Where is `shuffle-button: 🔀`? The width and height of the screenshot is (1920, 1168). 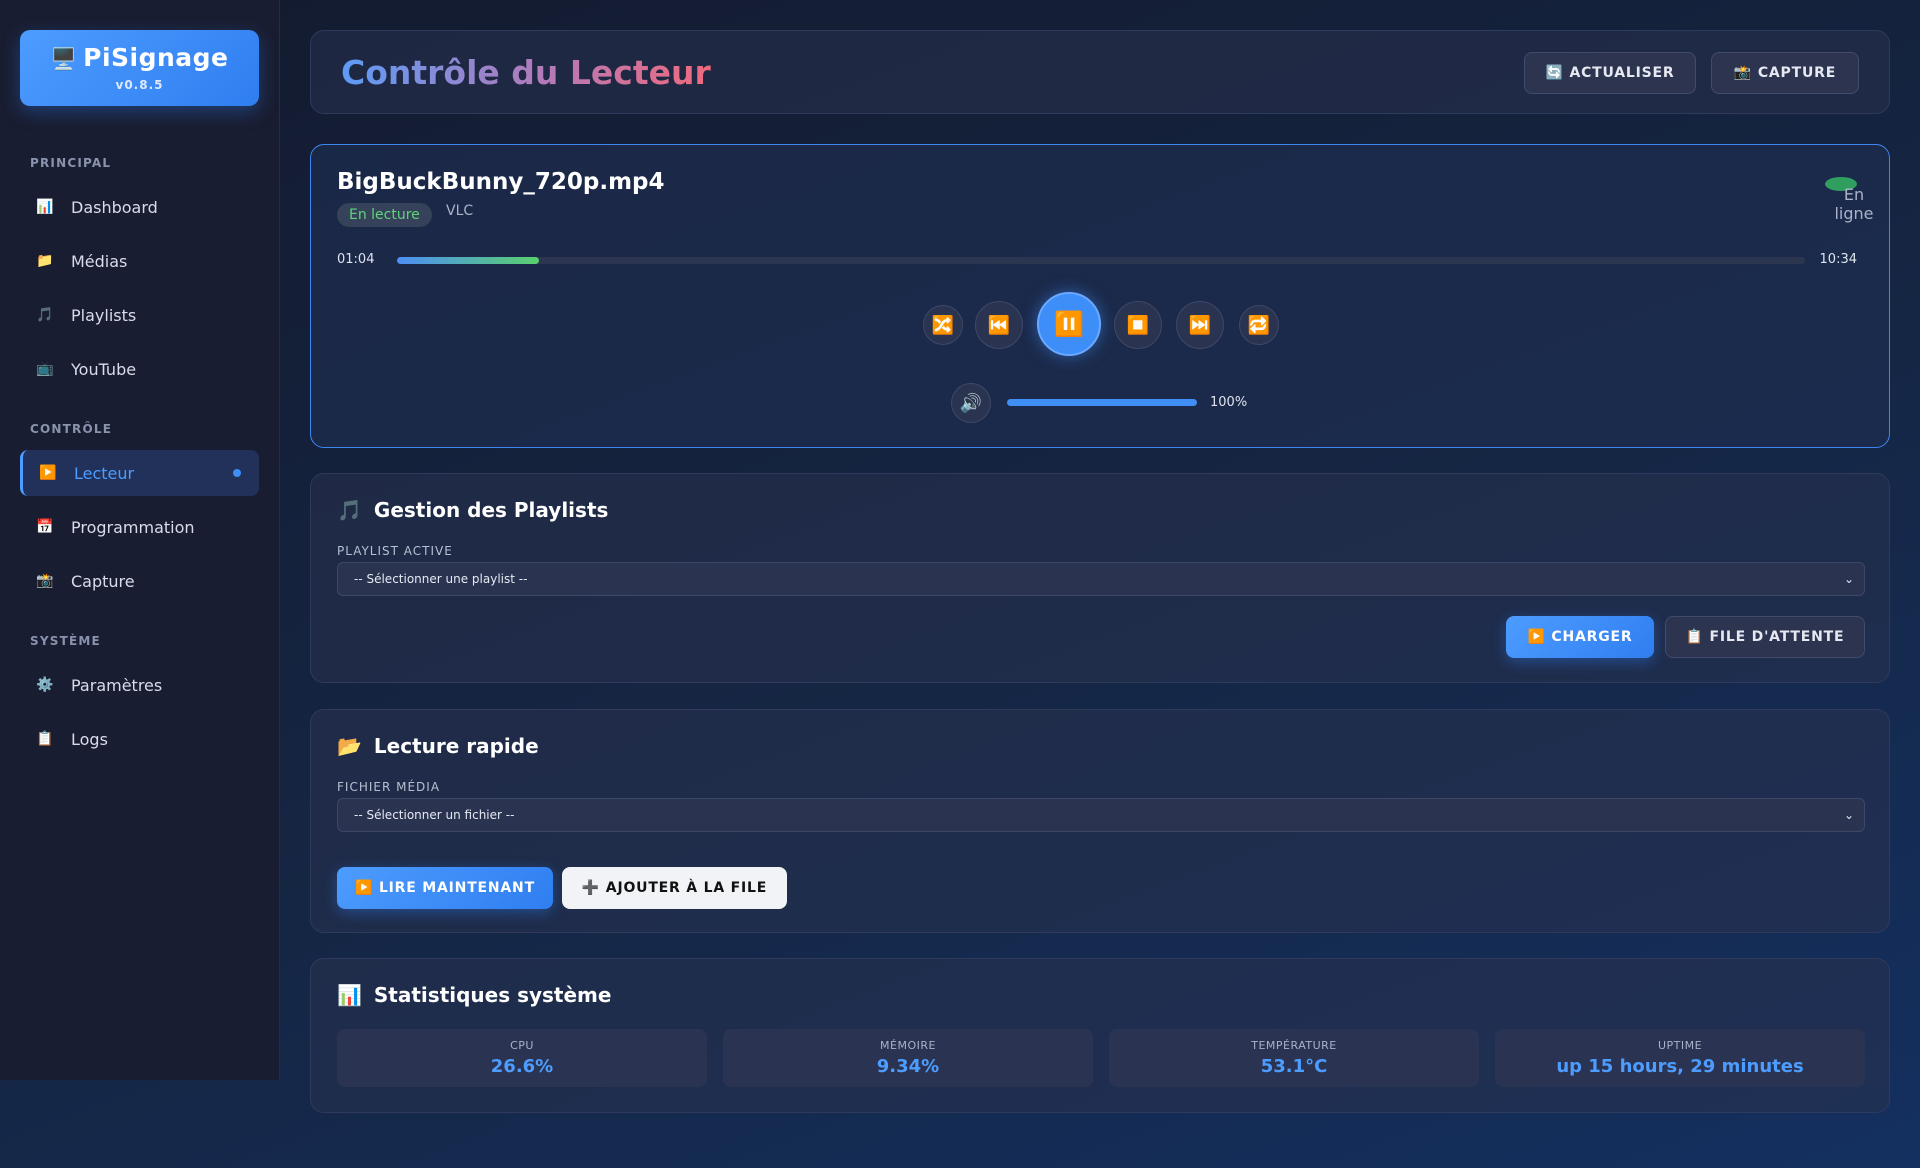 shuffle-button: 🔀 is located at coordinates (943, 325).